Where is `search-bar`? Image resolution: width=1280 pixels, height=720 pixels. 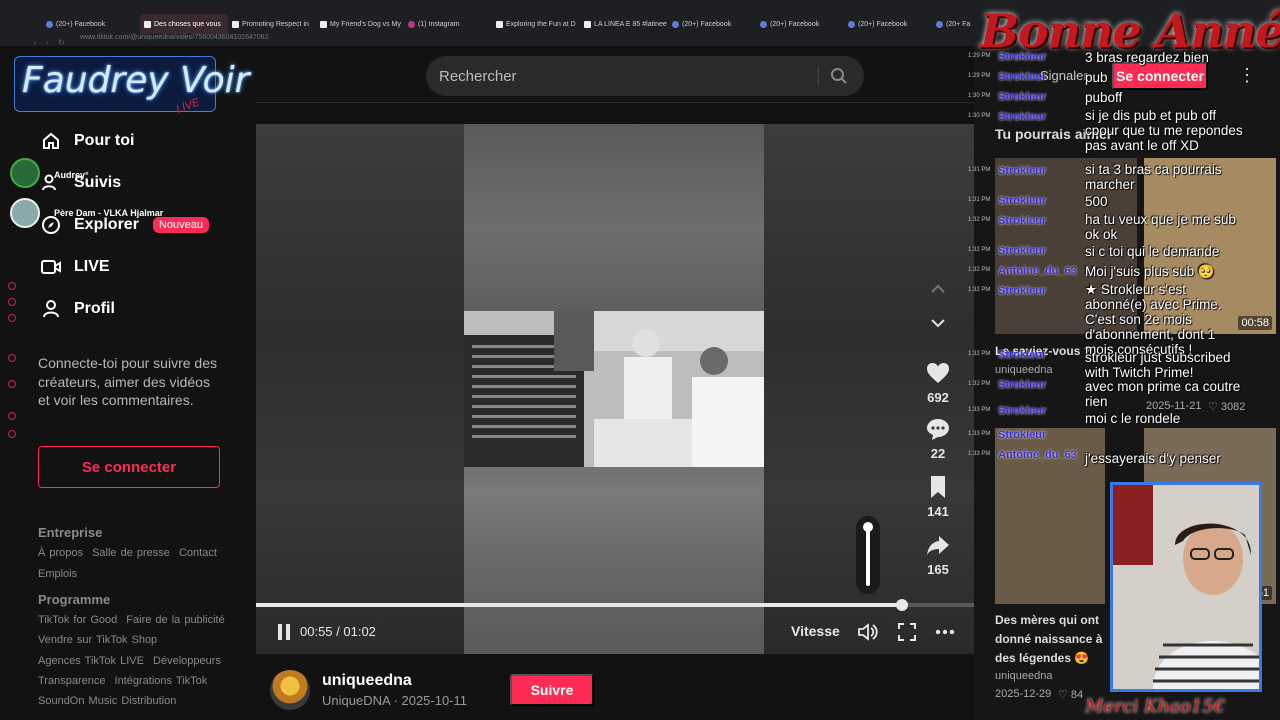 search-bar is located at coordinates (645, 76).